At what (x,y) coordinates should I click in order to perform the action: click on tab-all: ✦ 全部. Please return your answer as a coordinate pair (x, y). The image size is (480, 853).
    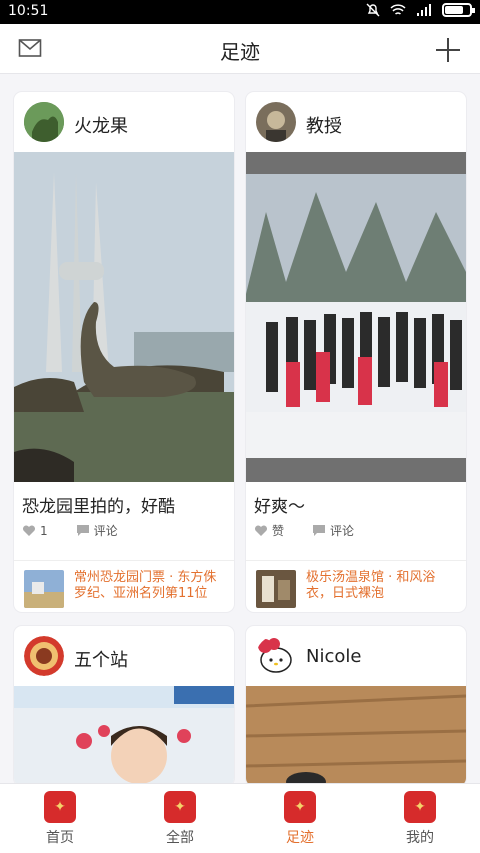
    Looking at the image, I should click on (180, 818).